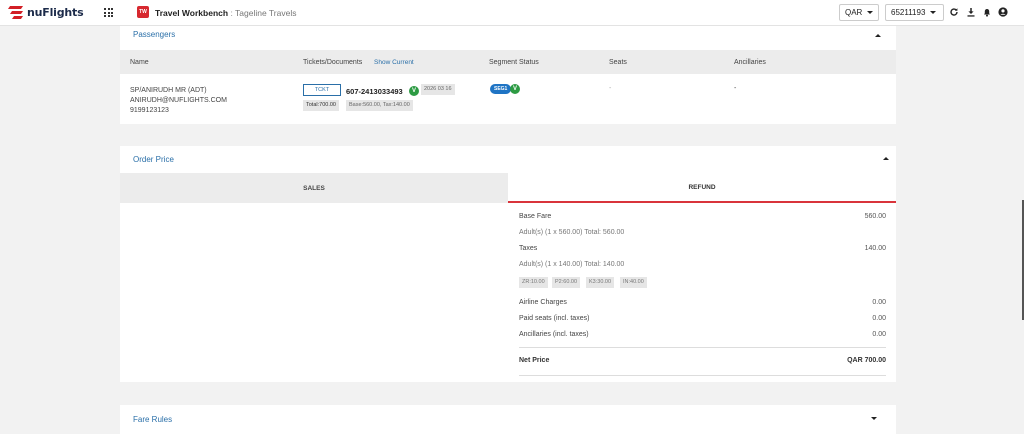  Describe the element at coordinates (610, 88) in the screenshot. I see `seats-value: -` at that location.